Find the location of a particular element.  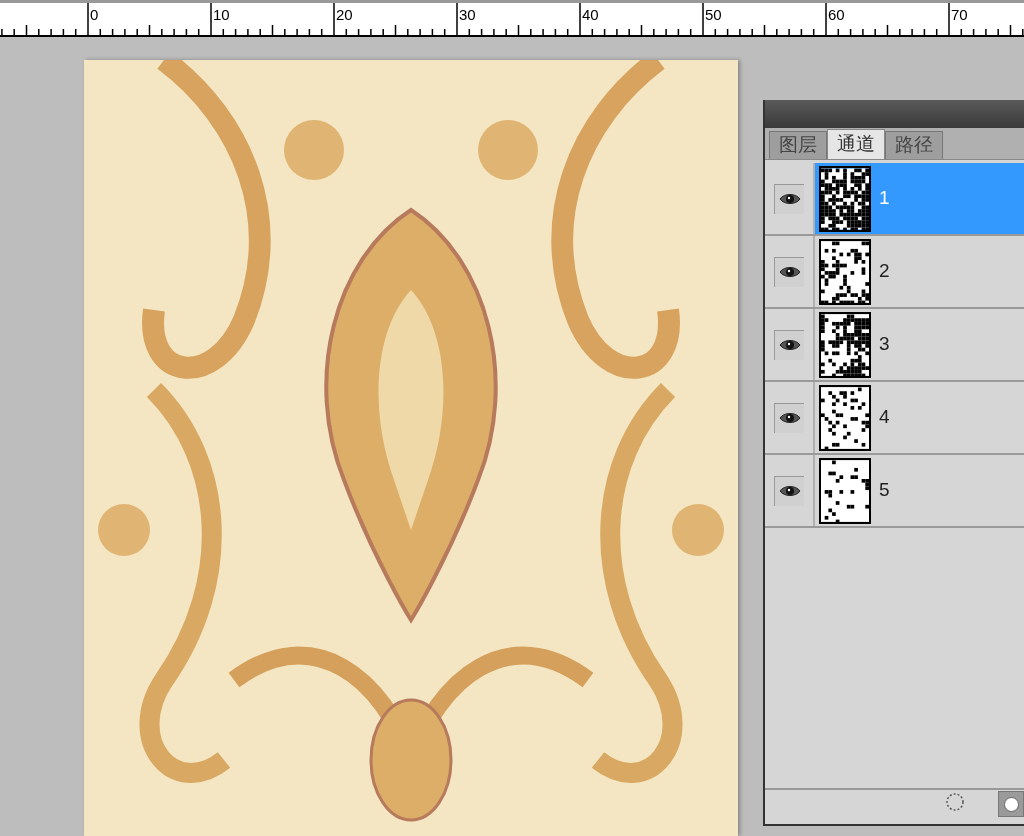

channel-name: 2 is located at coordinates (884, 271).